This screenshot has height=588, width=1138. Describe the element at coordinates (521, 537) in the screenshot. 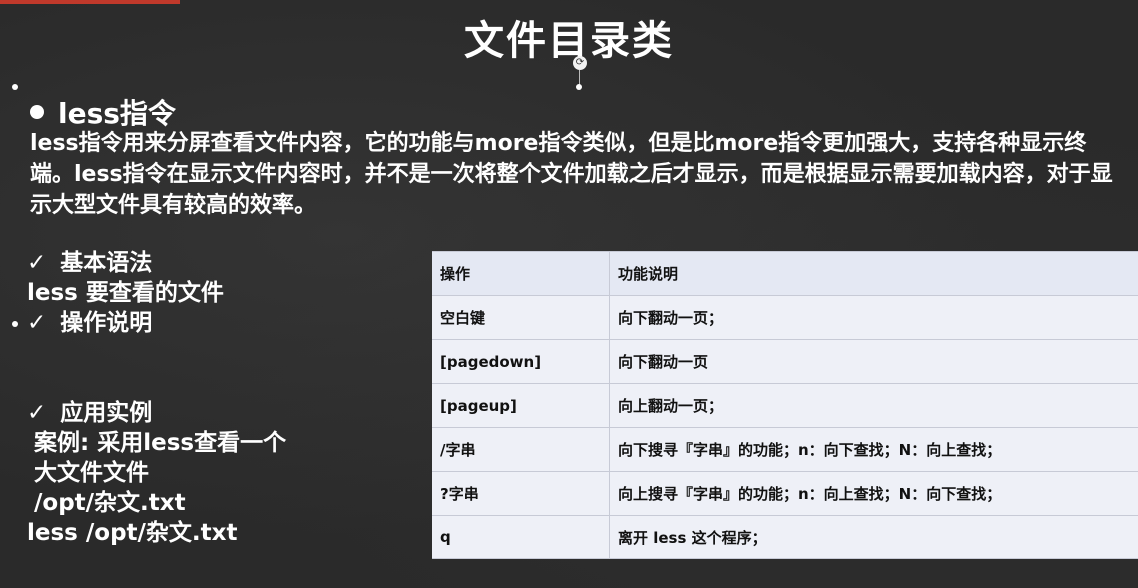

I see `table-cell-operation: q` at that location.